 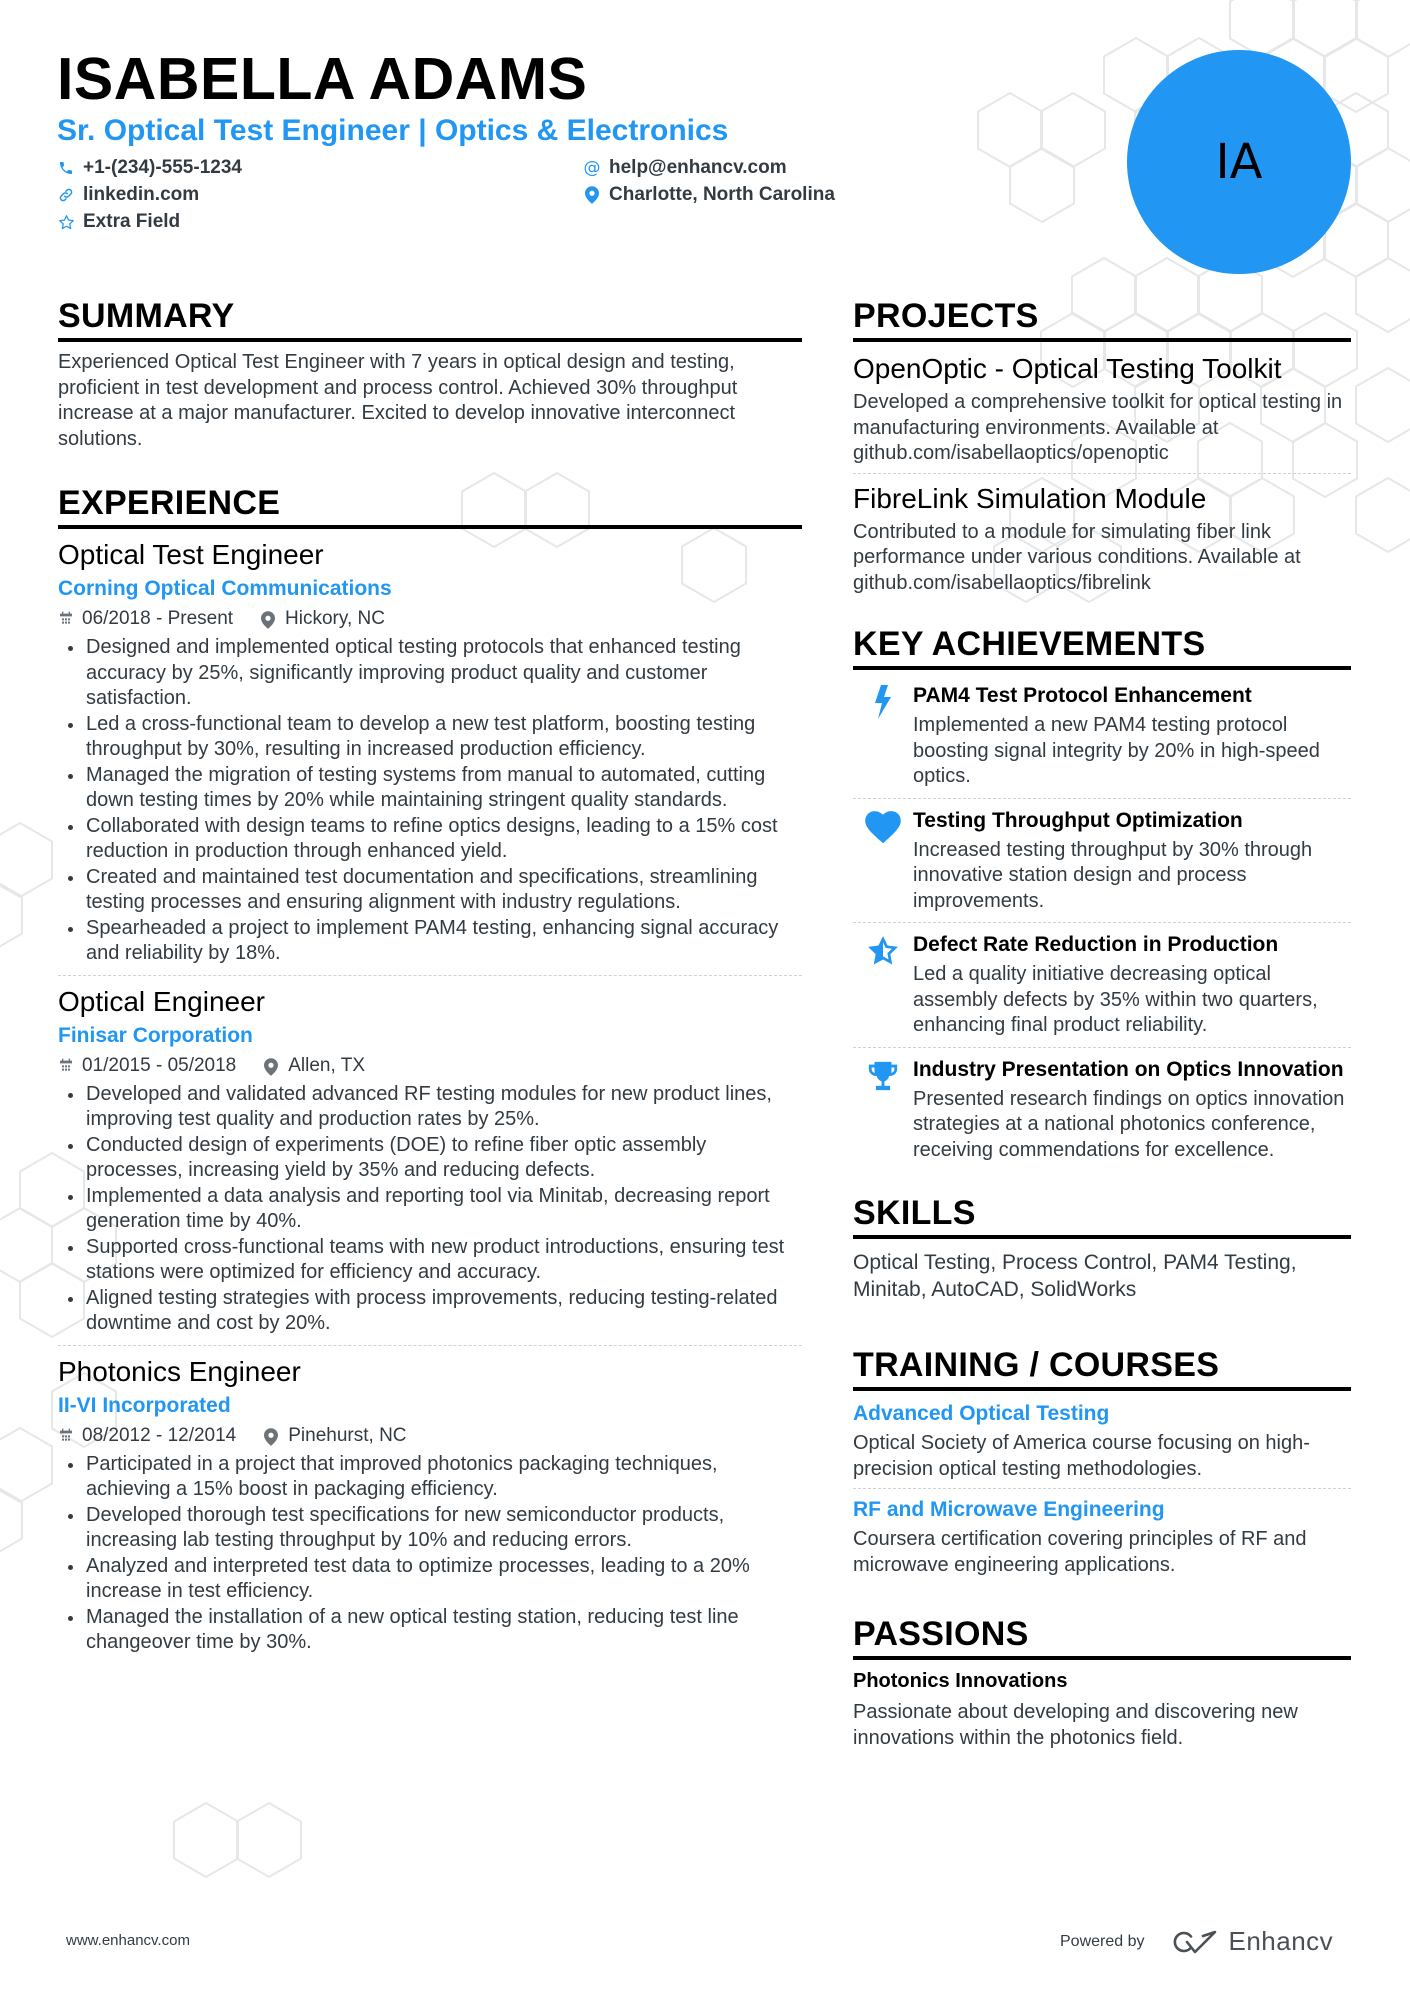 I want to click on job-location: Hickory, NC, so click(x=335, y=618).